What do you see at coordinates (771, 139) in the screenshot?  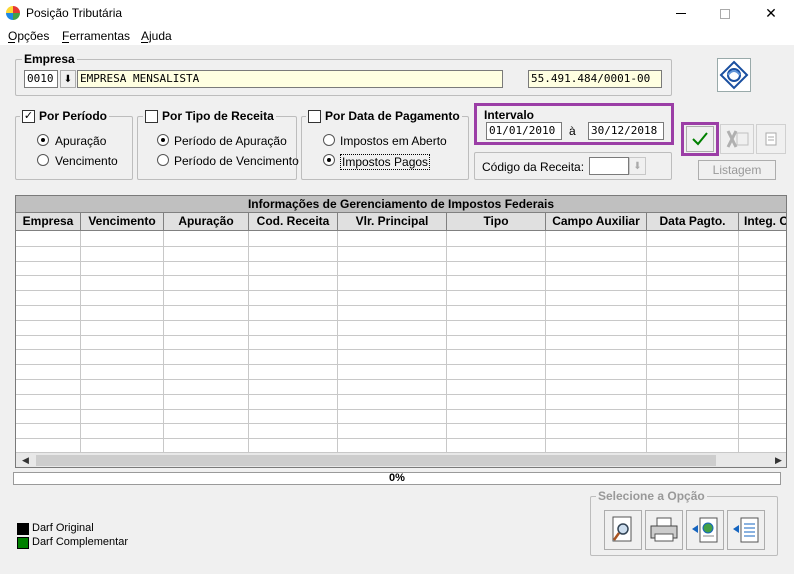 I see `document-button` at bounding box center [771, 139].